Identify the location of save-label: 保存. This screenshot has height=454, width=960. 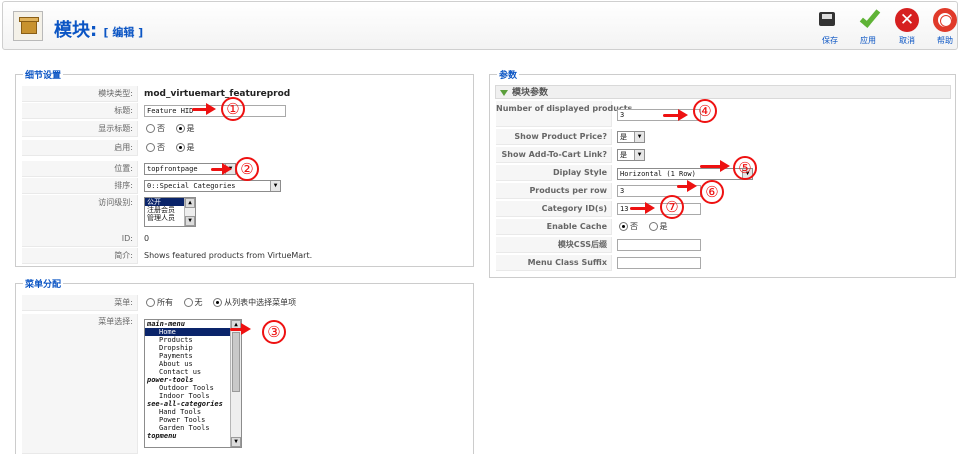
(830, 40).